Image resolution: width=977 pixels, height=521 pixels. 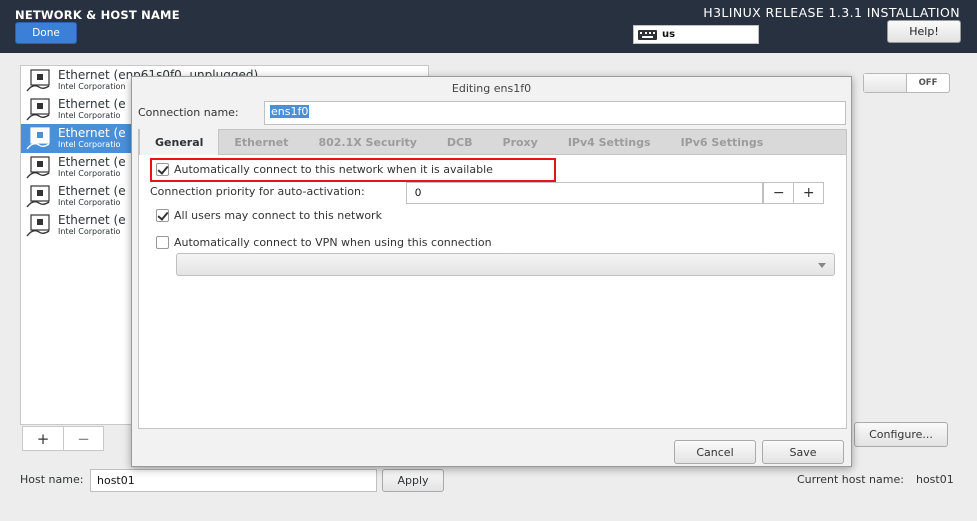 I want to click on tab-ipv6-settings: IPv6 Settings, so click(x=722, y=142).